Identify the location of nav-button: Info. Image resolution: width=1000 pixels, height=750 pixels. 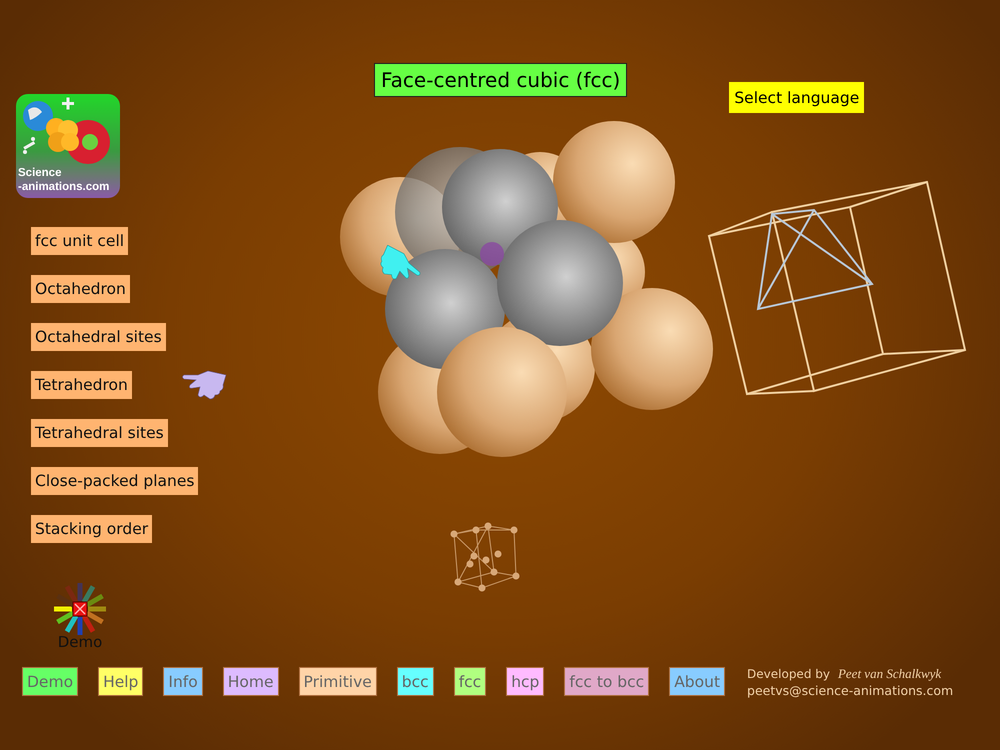
(183, 681).